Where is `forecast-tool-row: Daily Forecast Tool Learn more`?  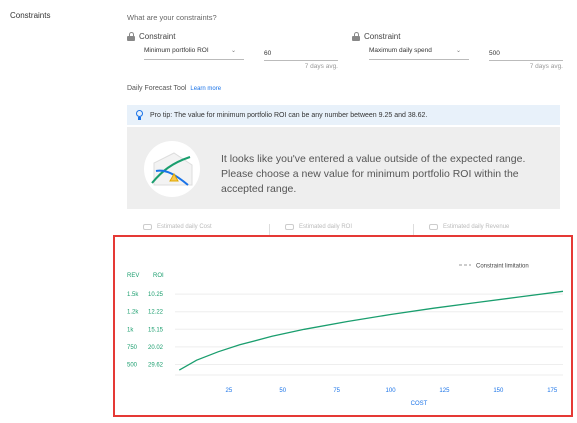 forecast-tool-row: Daily Forecast Tool Learn more is located at coordinates (174, 88).